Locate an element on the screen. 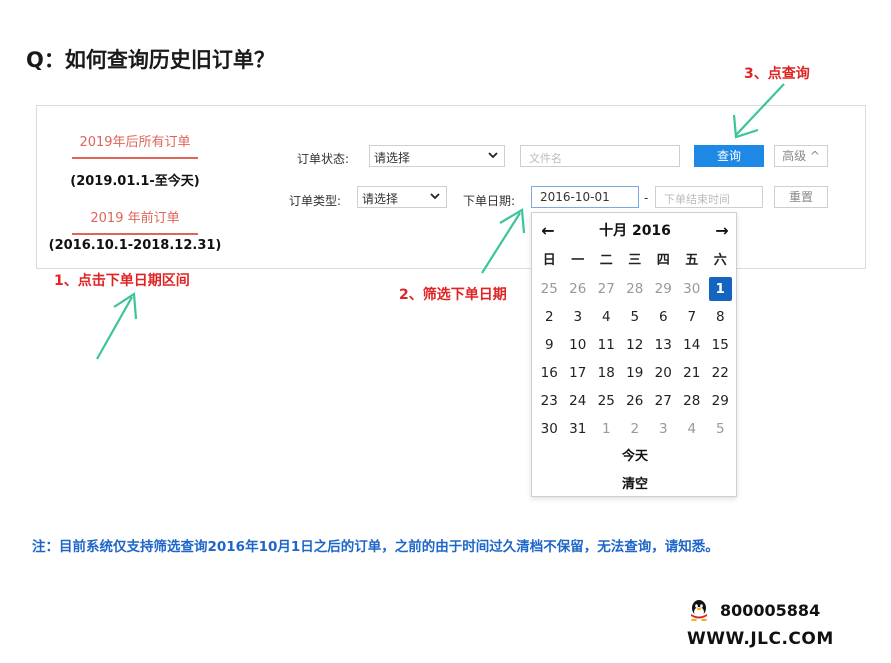  clear-button: 清空 is located at coordinates (635, 482).